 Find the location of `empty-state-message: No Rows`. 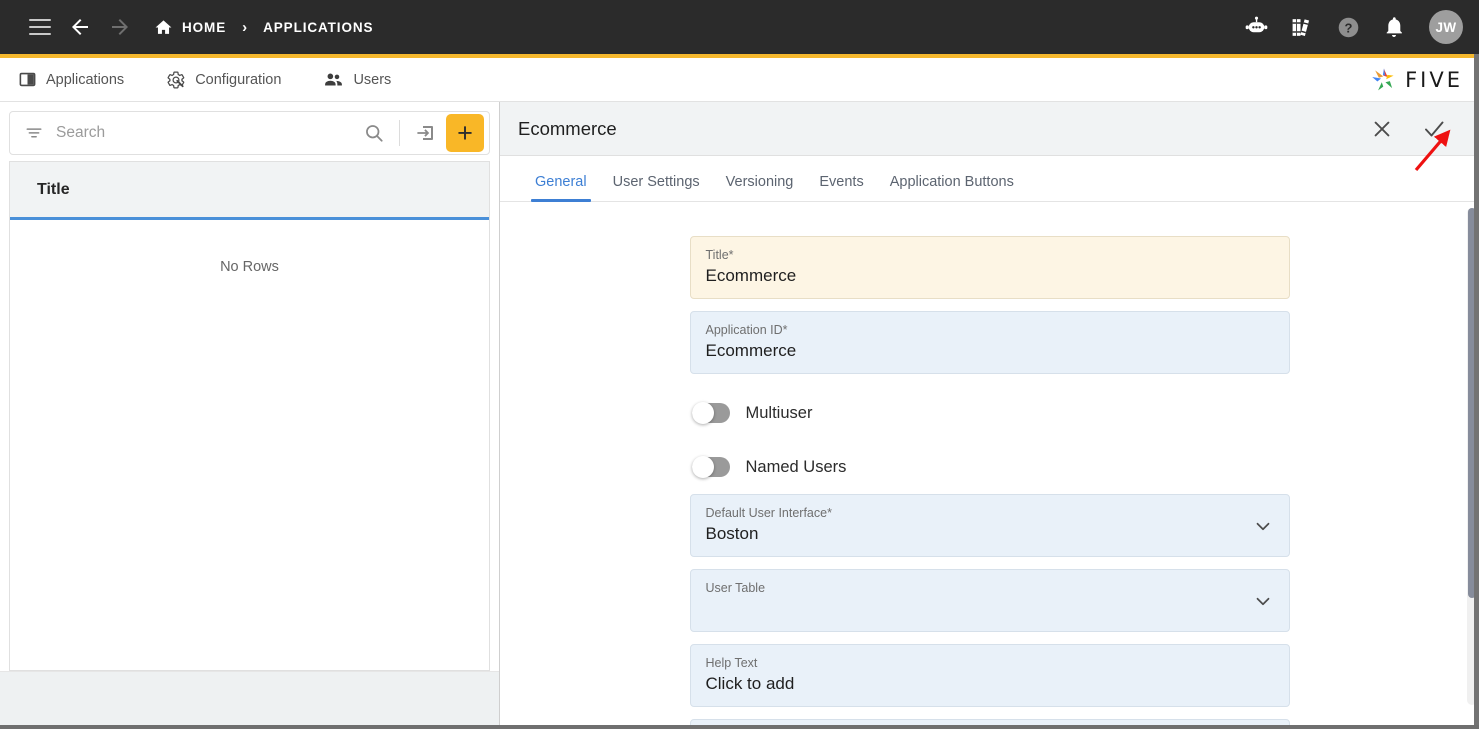

empty-state-message: No Rows is located at coordinates (249, 267).